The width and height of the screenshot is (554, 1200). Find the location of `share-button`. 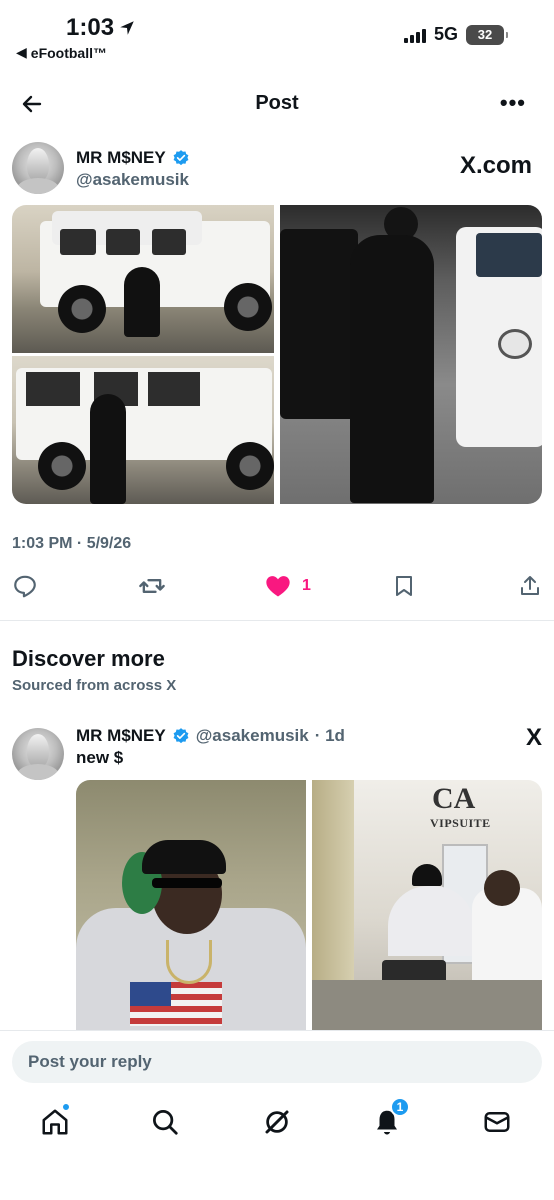

share-button is located at coordinates (530, 586).